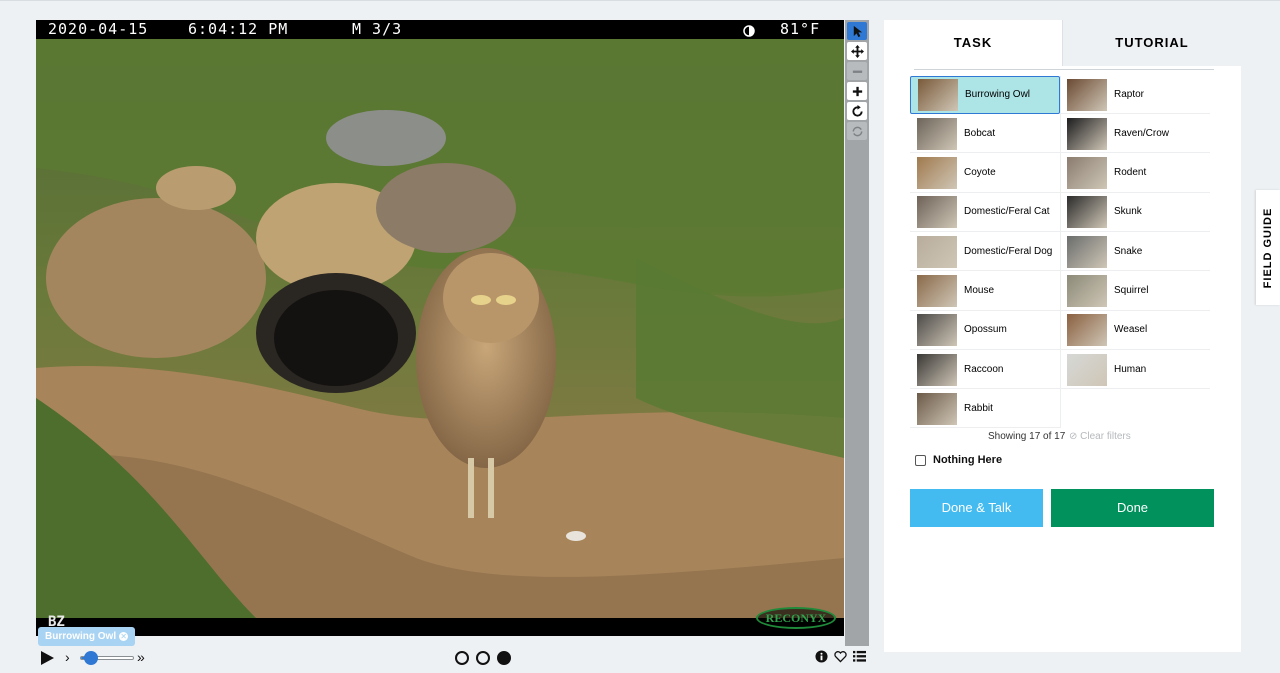 The image size is (1280, 673). I want to click on info-button, so click(821, 656).